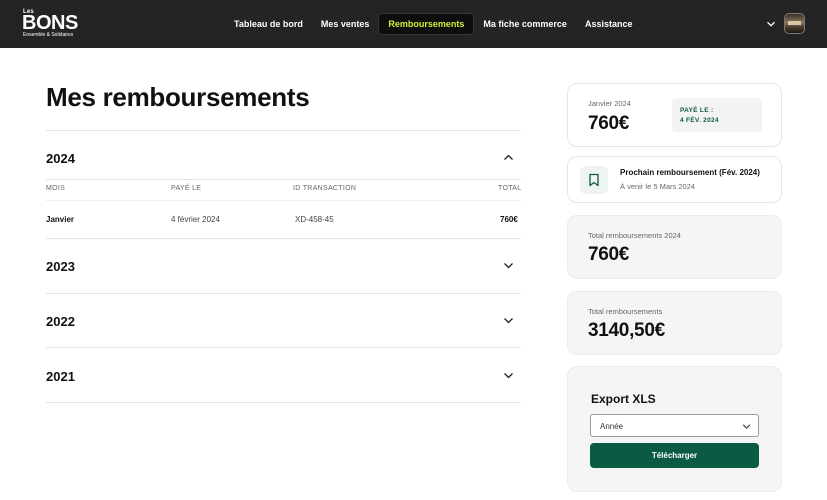  I want to click on row-id-transaction: XD-458-45, so click(314, 219).